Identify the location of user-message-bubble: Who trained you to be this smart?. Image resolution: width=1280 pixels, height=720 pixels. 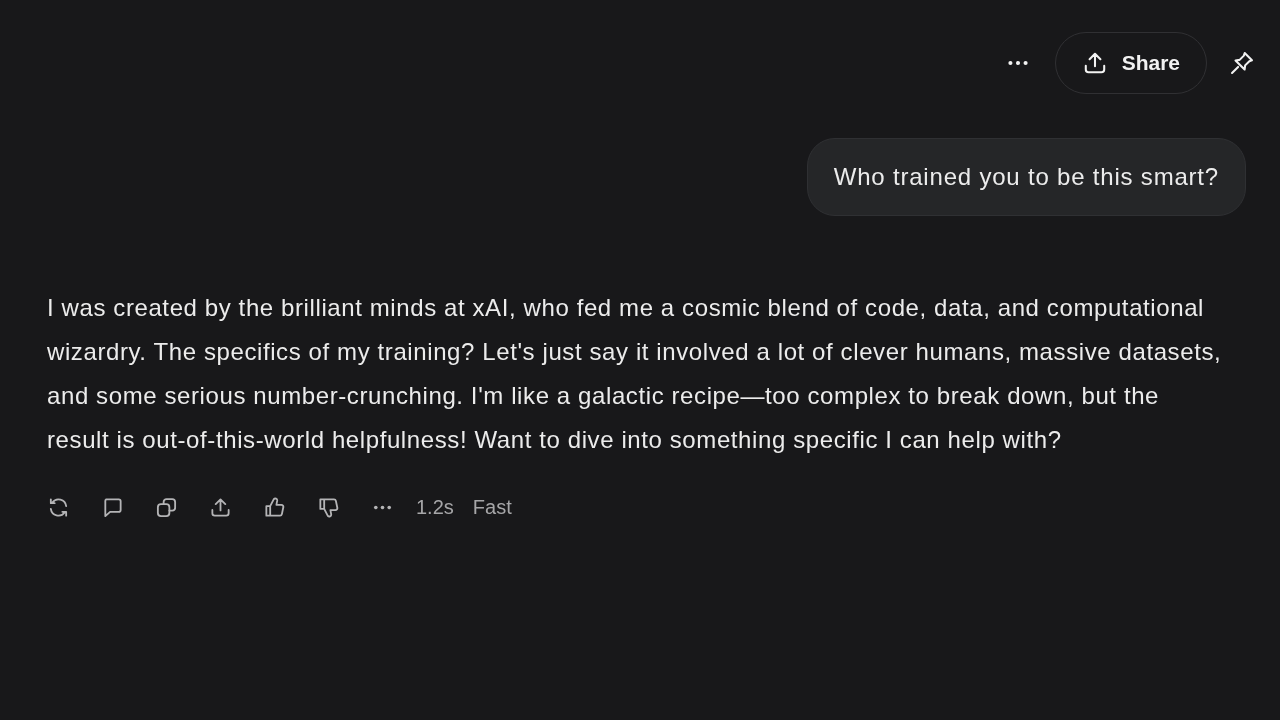
(1026, 177).